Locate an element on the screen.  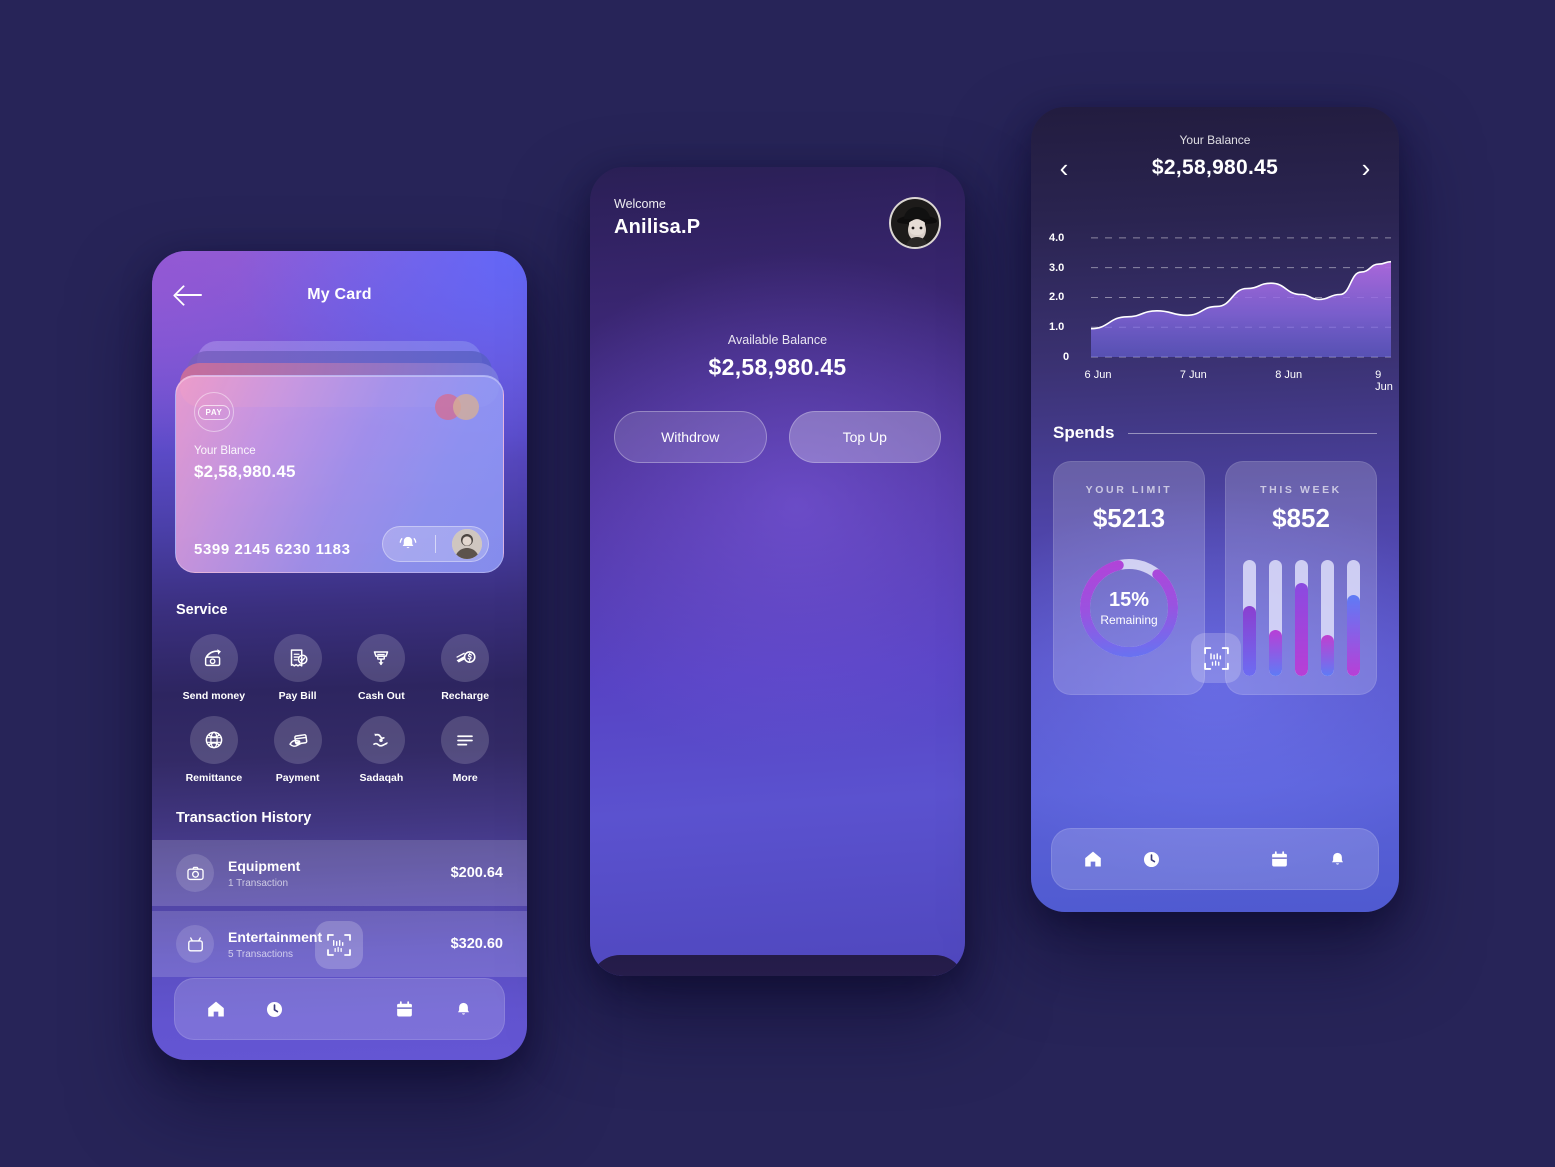
topup-button: Top Up is located at coordinates (864, 437).